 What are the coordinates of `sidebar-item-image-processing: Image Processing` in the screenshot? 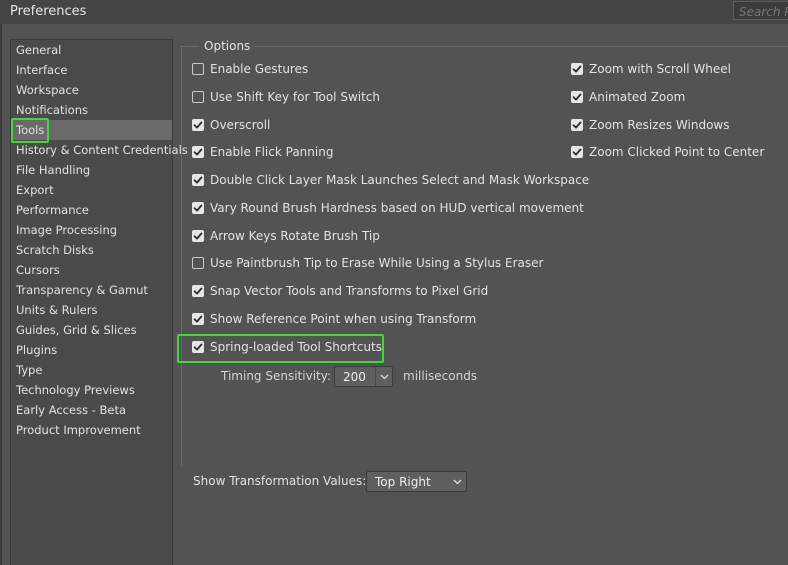 It's located at (91, 230).